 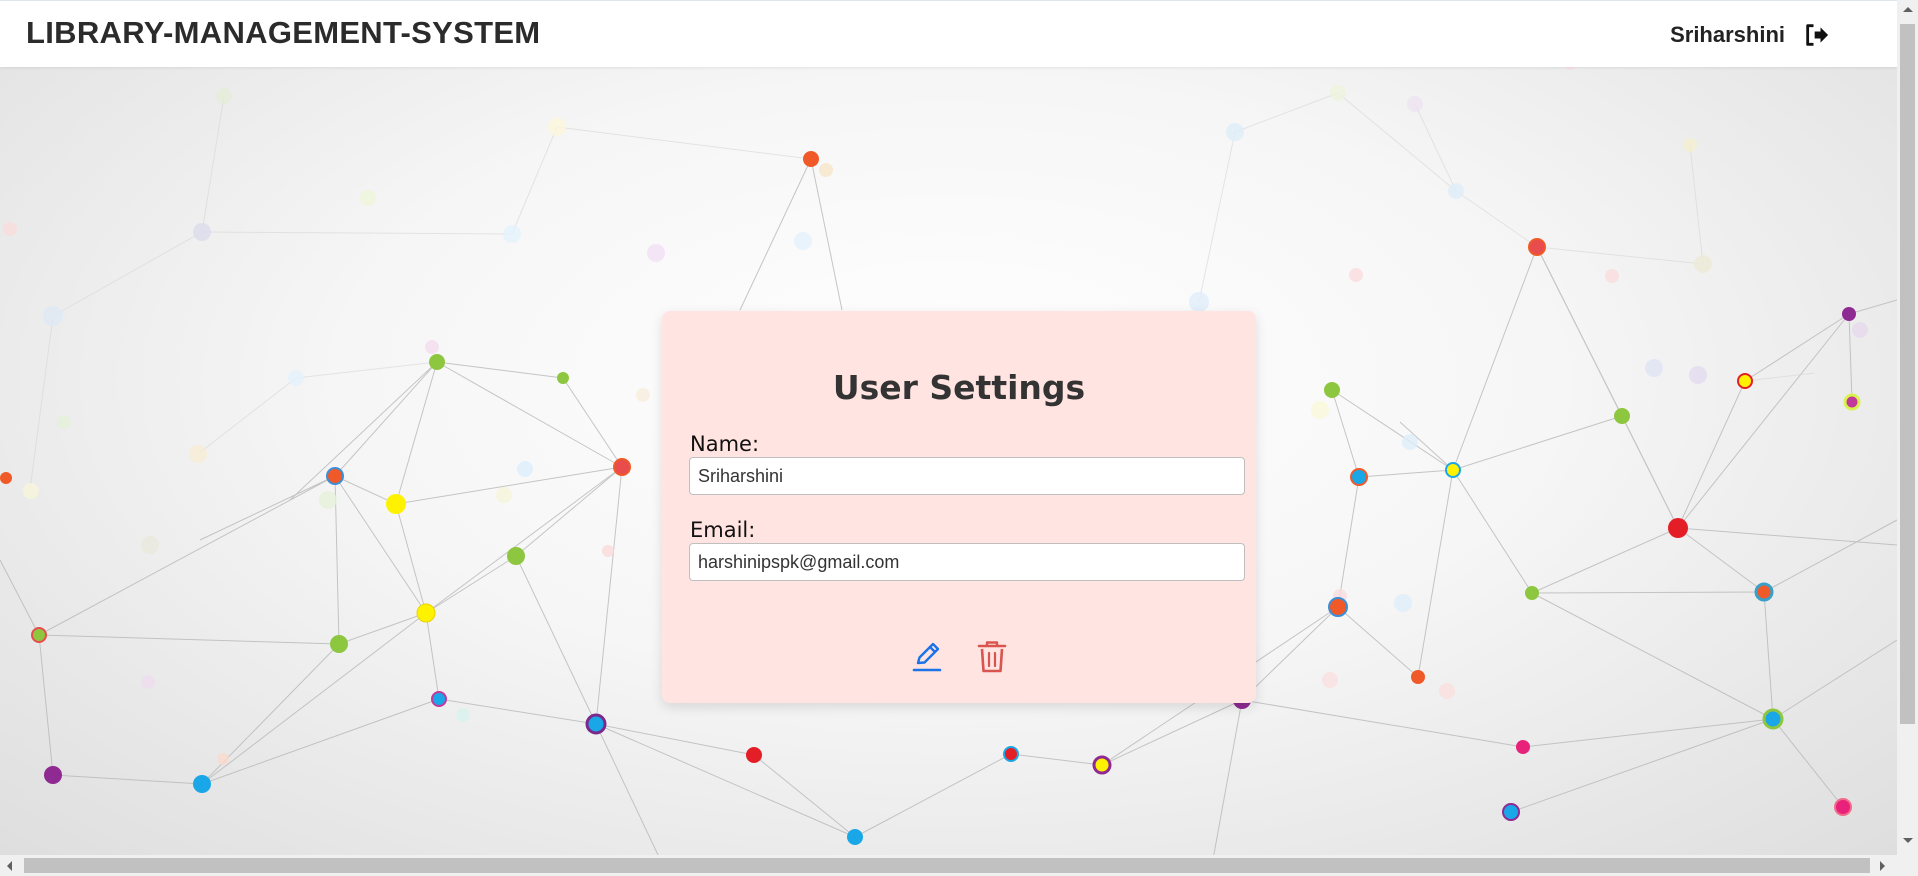 What do you see at coordinates (283, 32) in the screenshot?
I see `app-title: LIBRARY-MANAGEMENT-SYSTEM` at bounding box center [283, 32].